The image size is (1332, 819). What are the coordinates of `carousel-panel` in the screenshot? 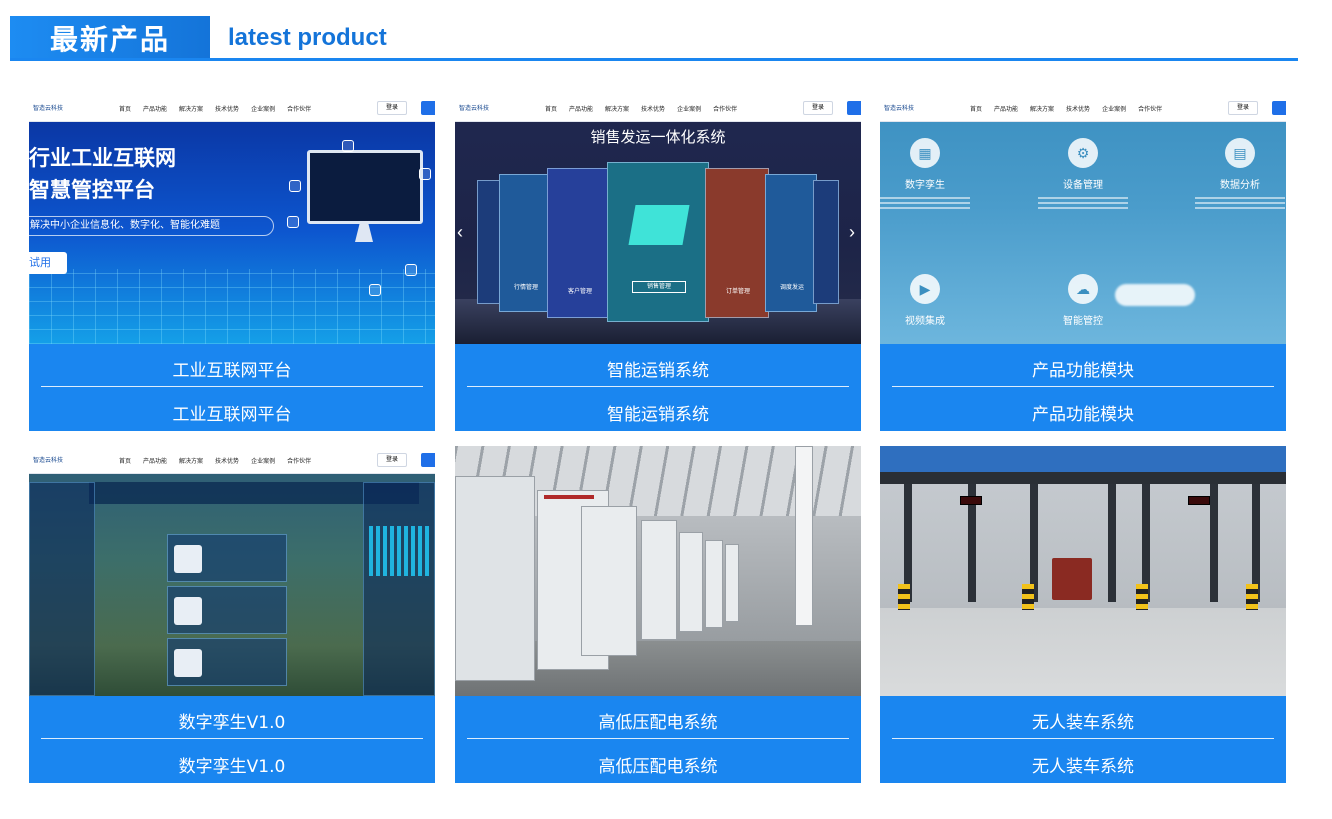 It's located at (826, 242).